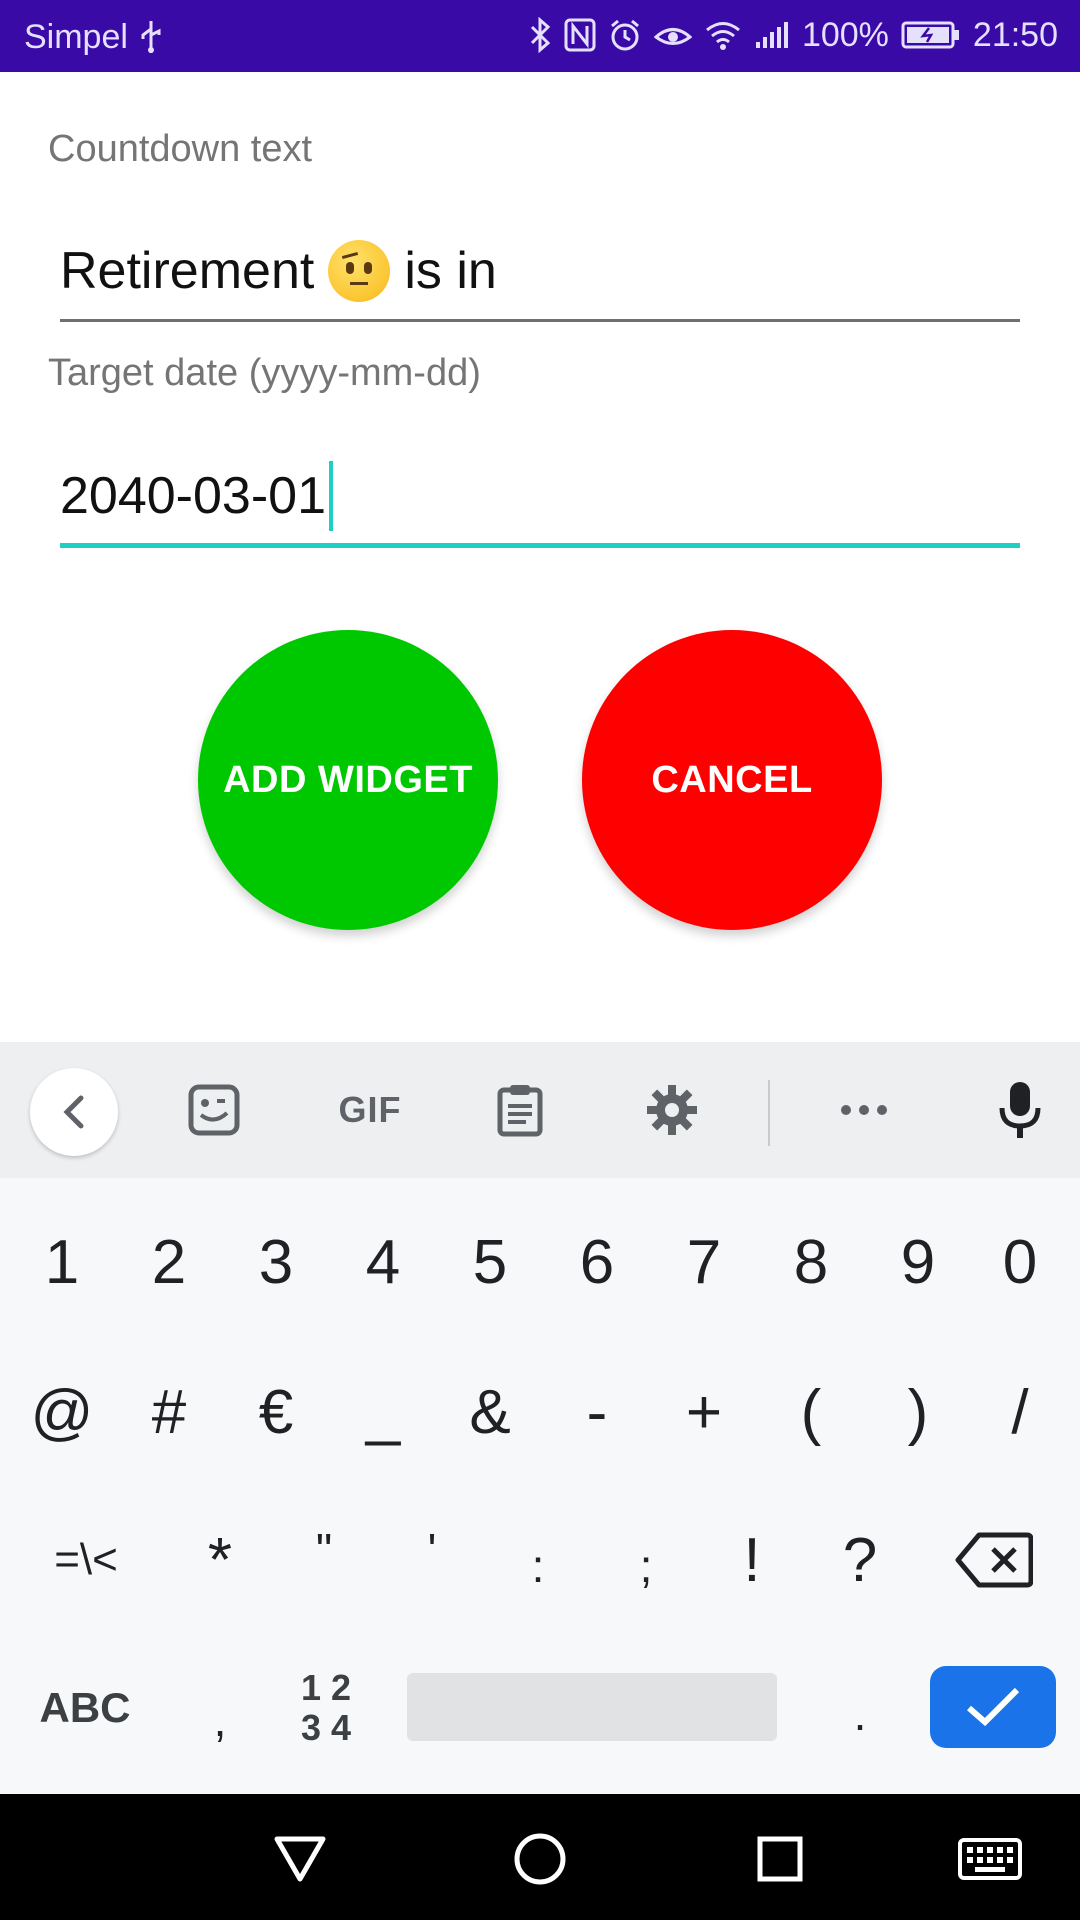 The width and height of the screenshot is (1080, 1920). I want to click on key-more-symbols: =\<, so click(86, 1560).